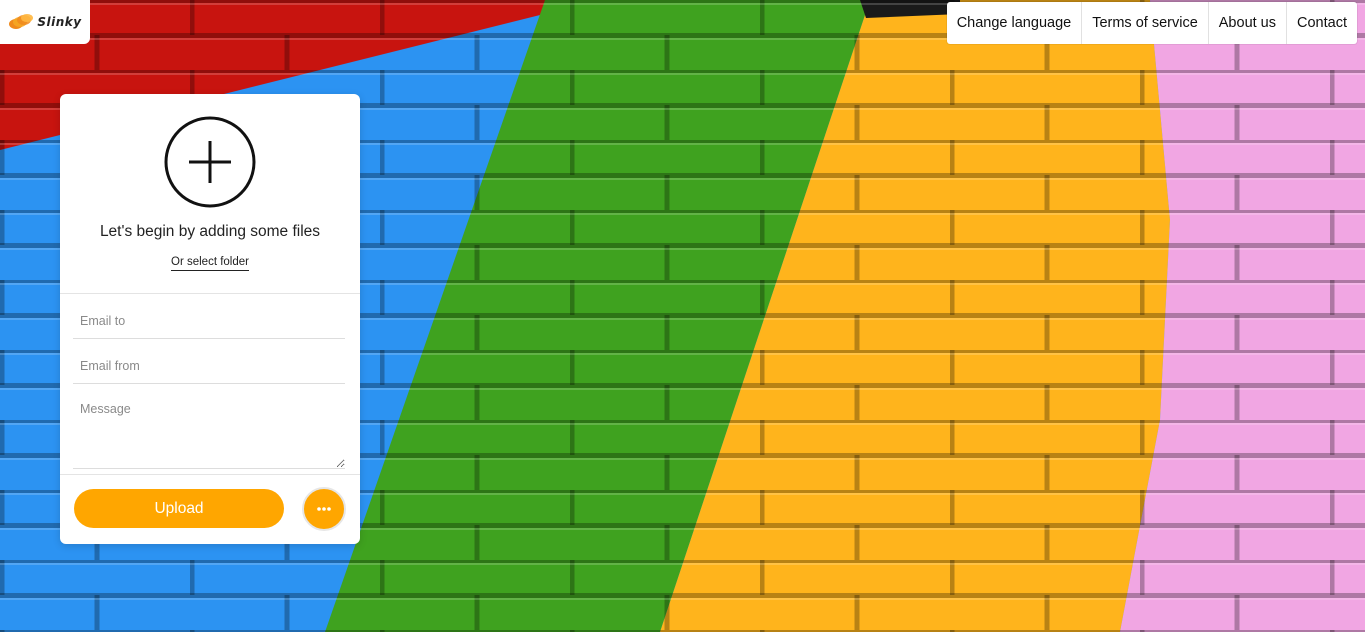  What do you see at coordinates (59, 22) in the screenshot?
I see `brand-name: Slinky` at bounding box center [59, 22].